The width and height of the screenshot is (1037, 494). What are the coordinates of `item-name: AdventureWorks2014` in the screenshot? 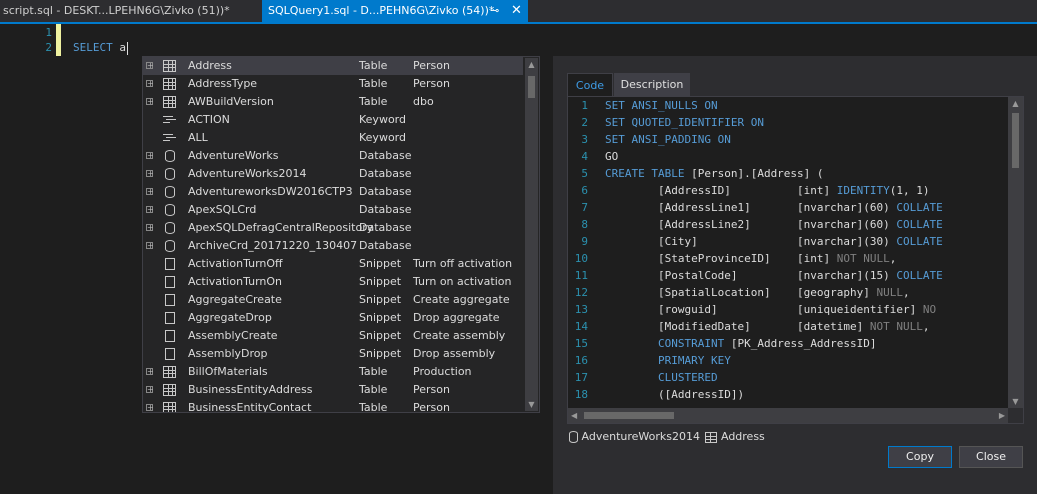 It's located at (247, 173).